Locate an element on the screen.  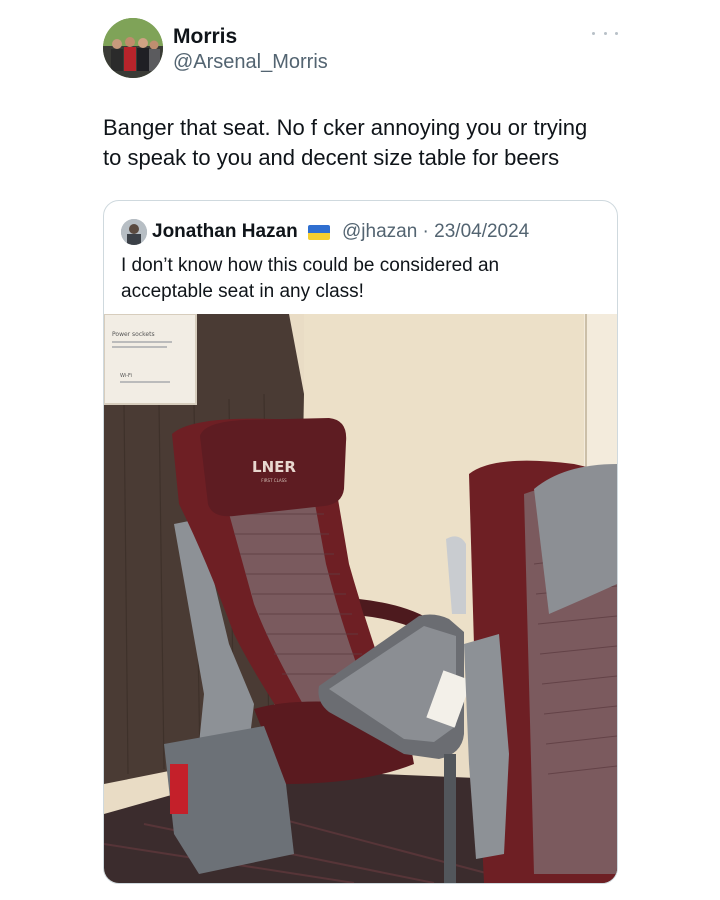
author-avatar is located at coordinates (133, 48).